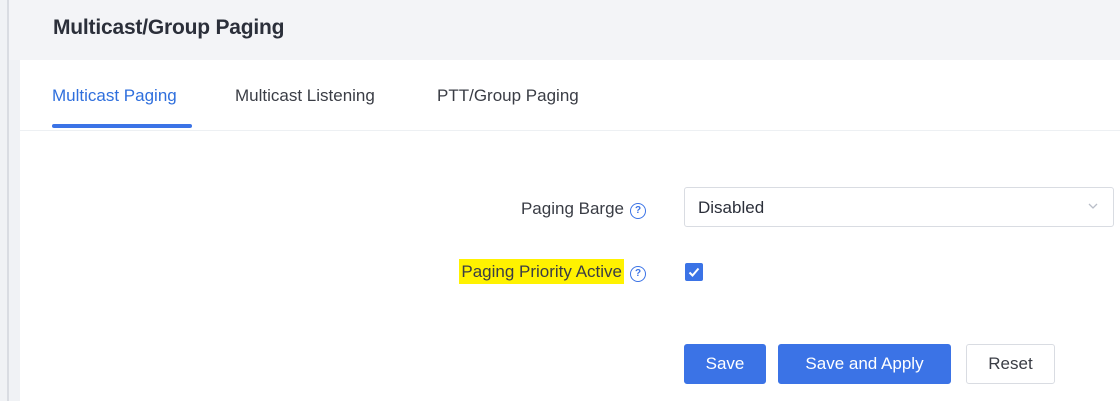 This screenshot has height=401, width=1120. What do you see at coordinates (864, 364) in the screenshot?
I see `save-and-apply-button: Save and Apply` at bounding box center [864, 364].